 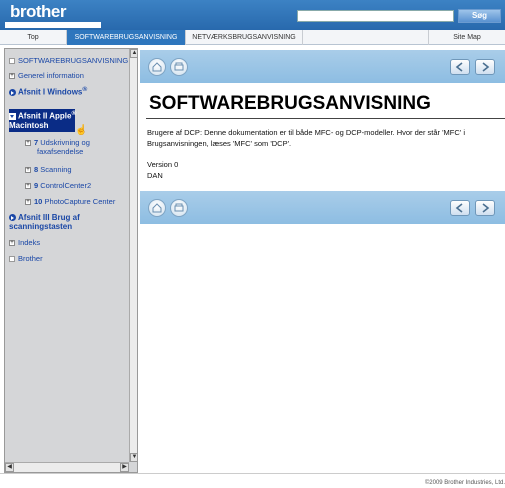 What do you see at coordinates (375, 16) in the screenshot?
I see `search-input` at bounding box center [375, 16].